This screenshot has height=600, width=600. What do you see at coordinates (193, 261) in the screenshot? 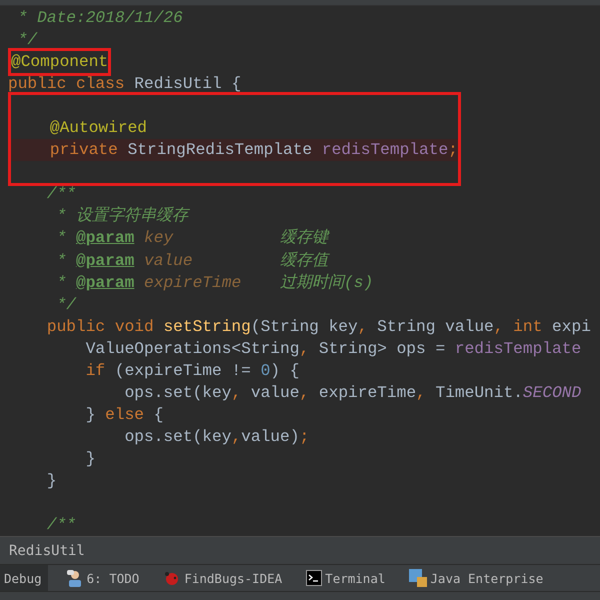
I see `code-line: * @param value 缓存值` at bounding box center [193, 261].